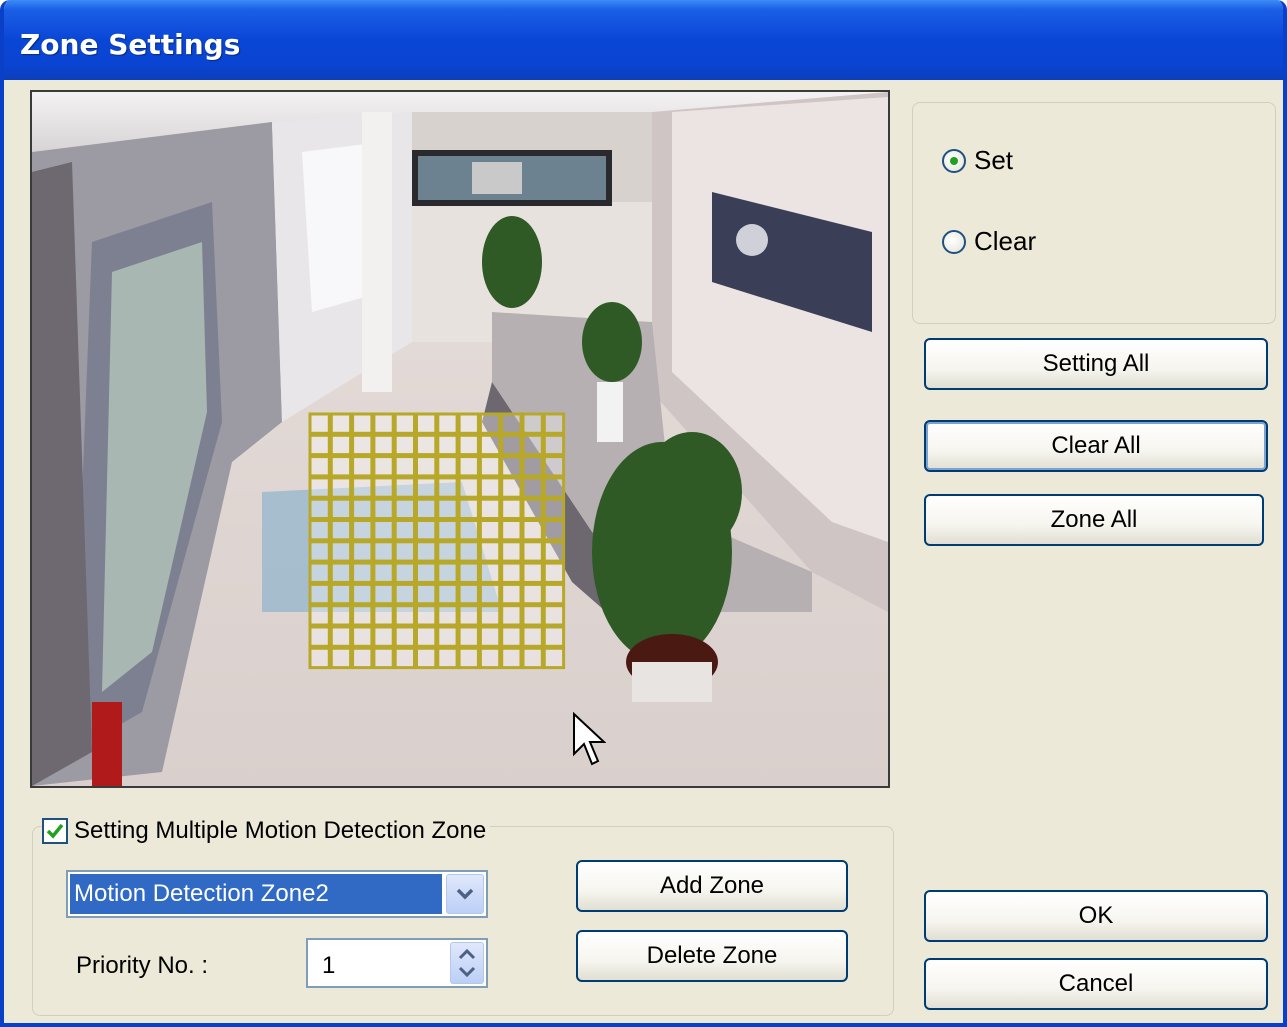  I want to click on zone-all-button: Zone All, so click(1094, 520).